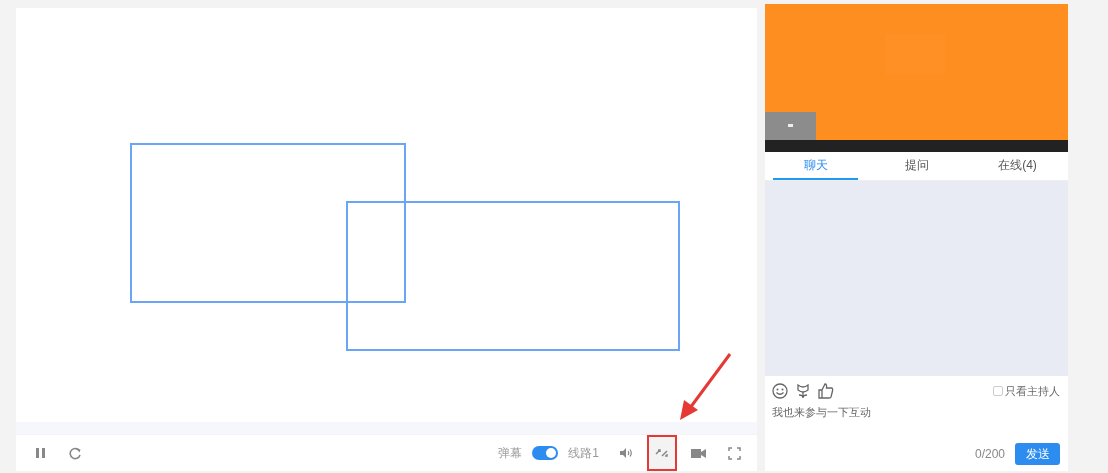 Image resolution: width=1108 pixels, height=473 pixels. Describe the element at coordinates (826, 391) in the screenshot. I see `thumbs-up-icon` at that location.